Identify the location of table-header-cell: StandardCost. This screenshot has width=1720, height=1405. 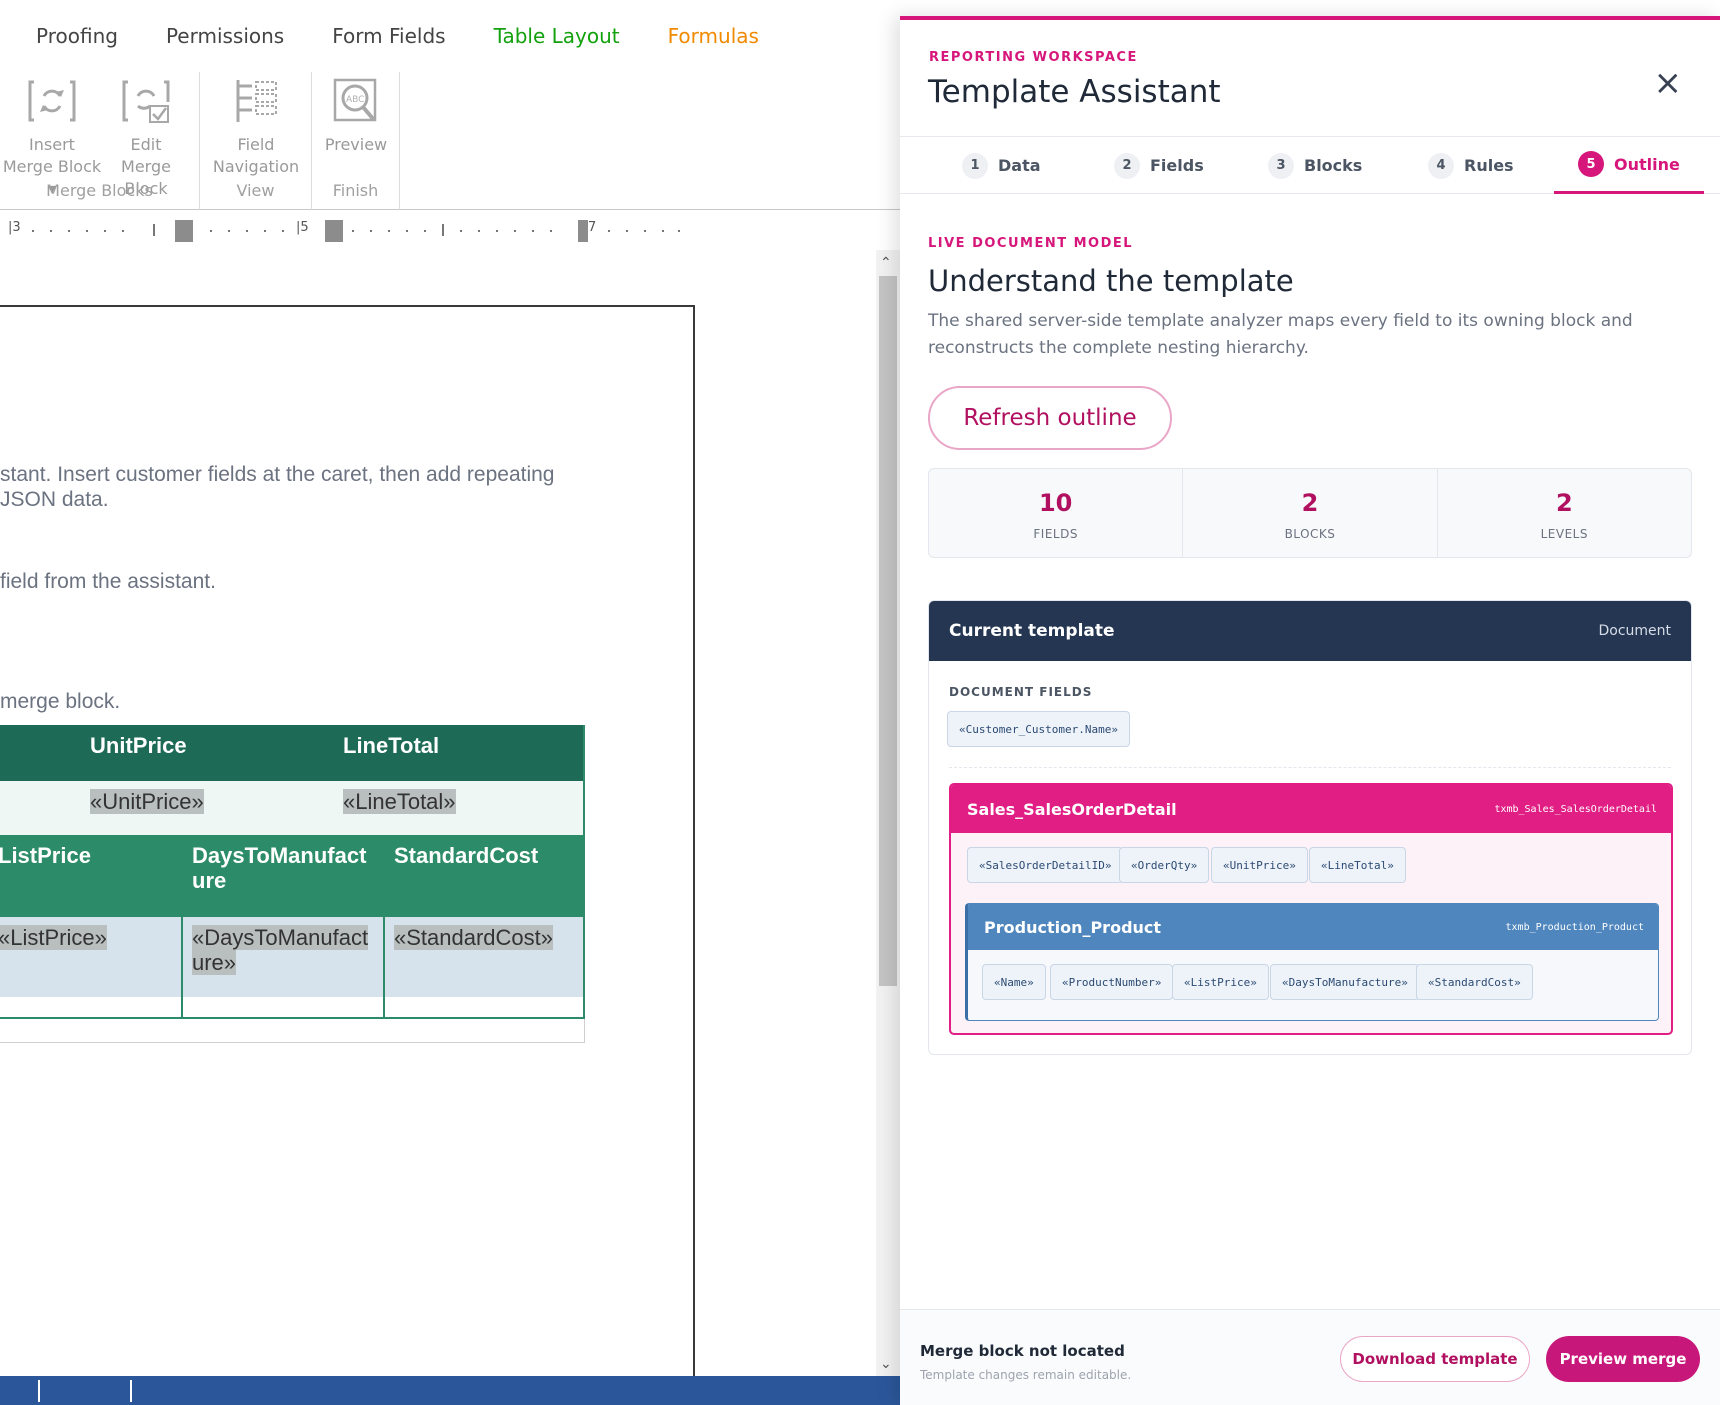
(484, 876).